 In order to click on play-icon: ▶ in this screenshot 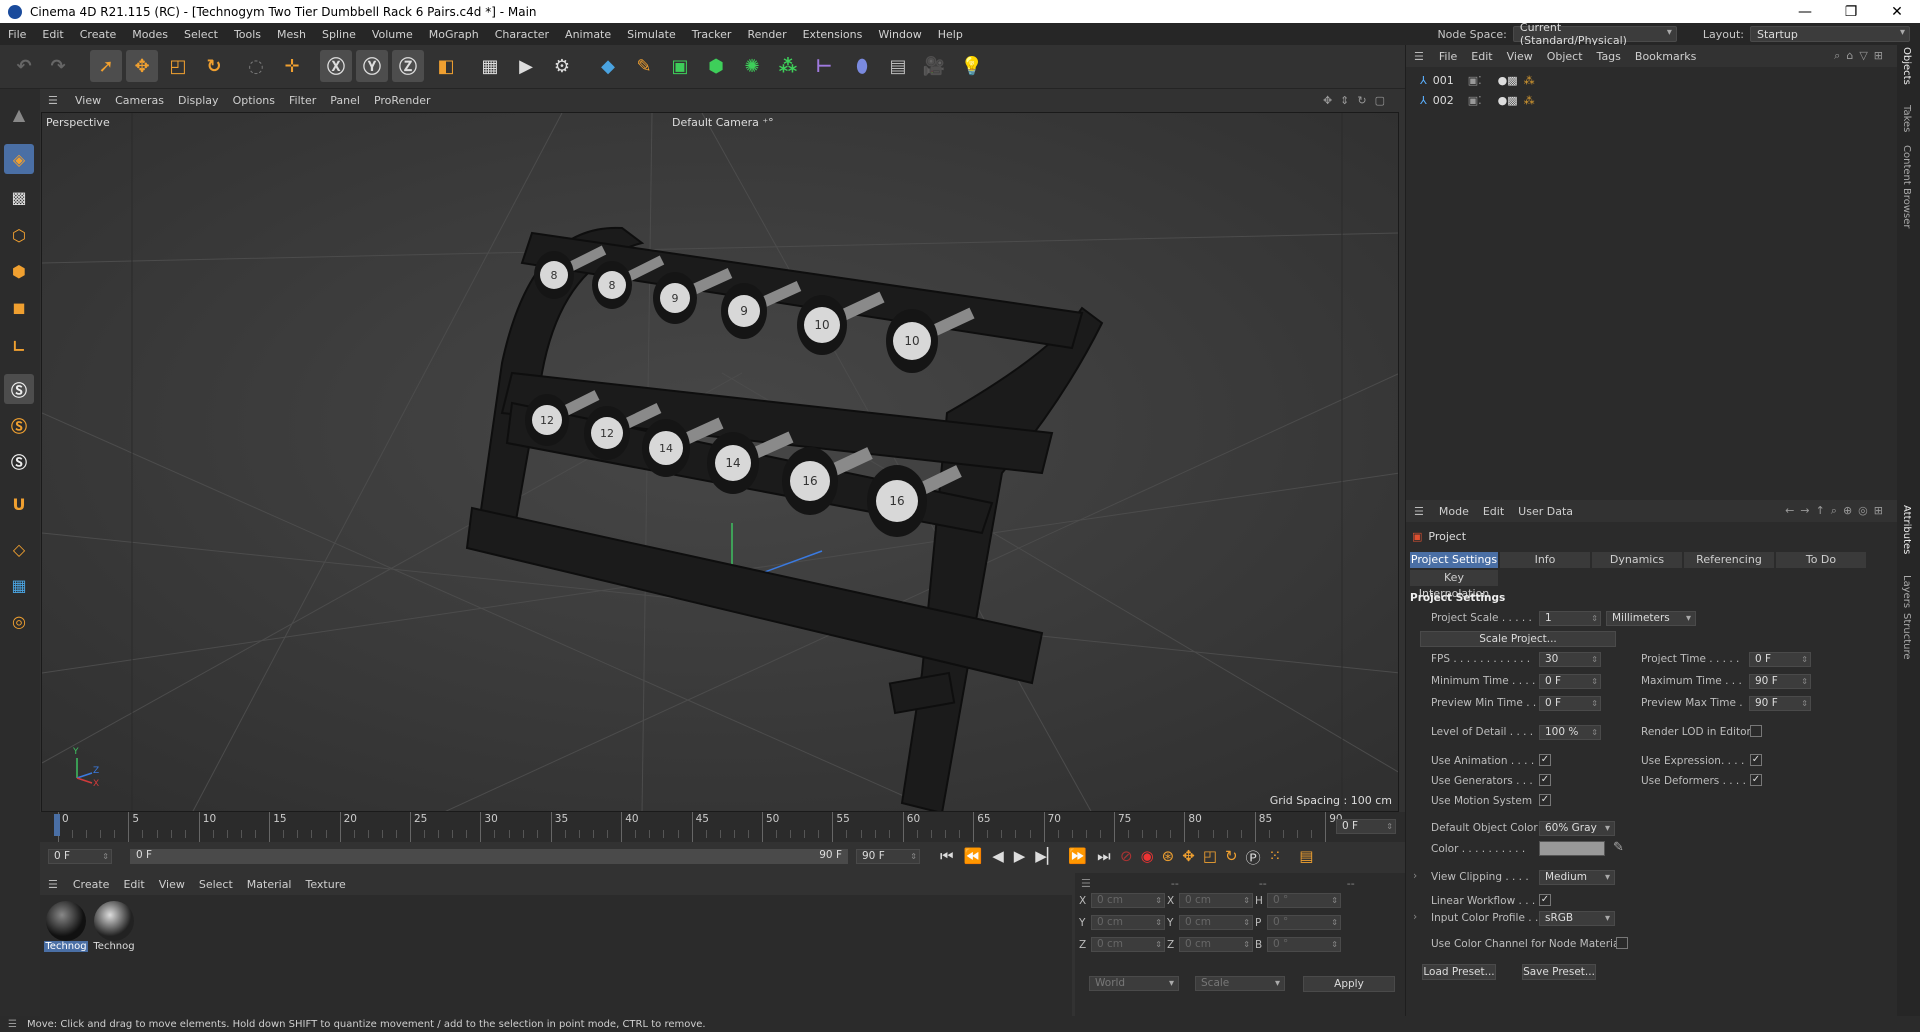, I will do `click(1020, 856)`.